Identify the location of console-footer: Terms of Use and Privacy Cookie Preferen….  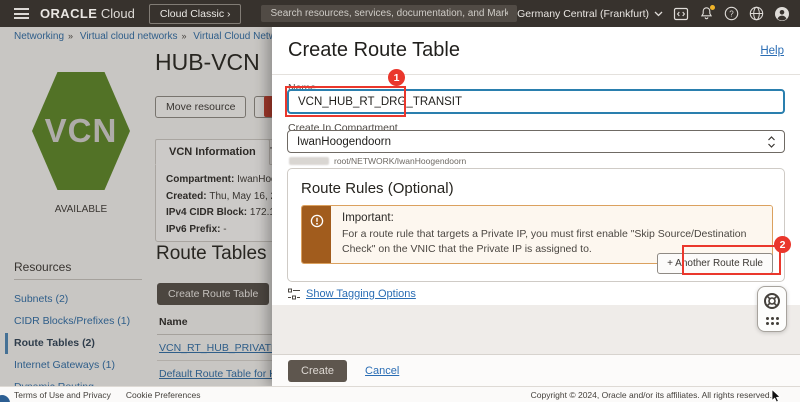
(400, 394).